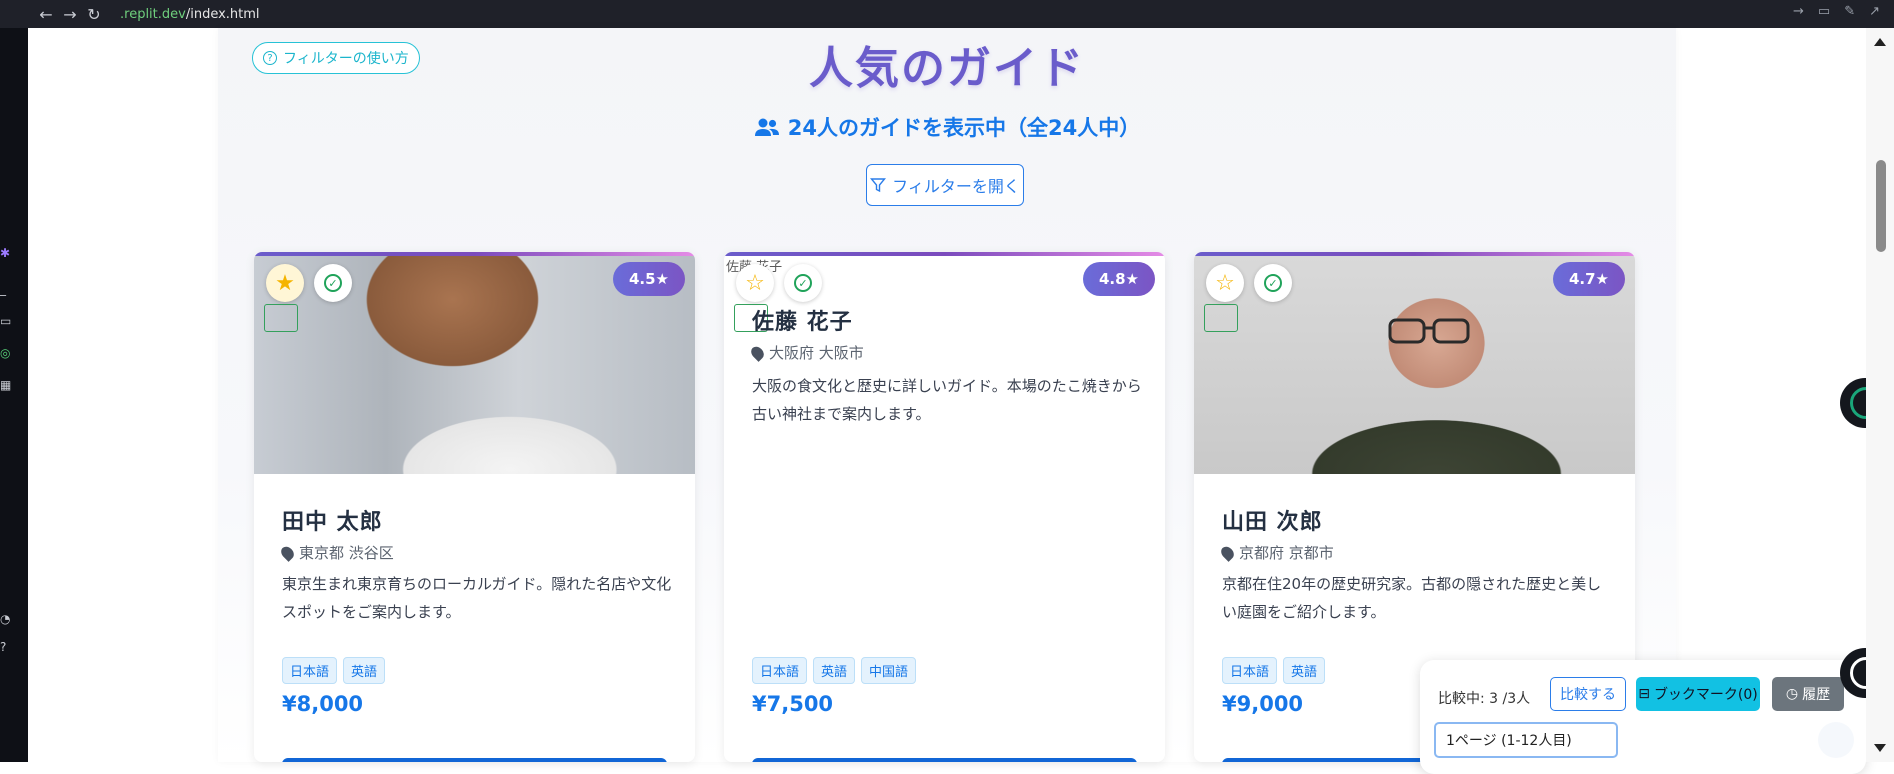  What do you see at coordinates (964, 128) in the screenshot?
I see `guide-count-text: 24人のガイドを表示中（全24人中）` at bounding box center [964, 128].